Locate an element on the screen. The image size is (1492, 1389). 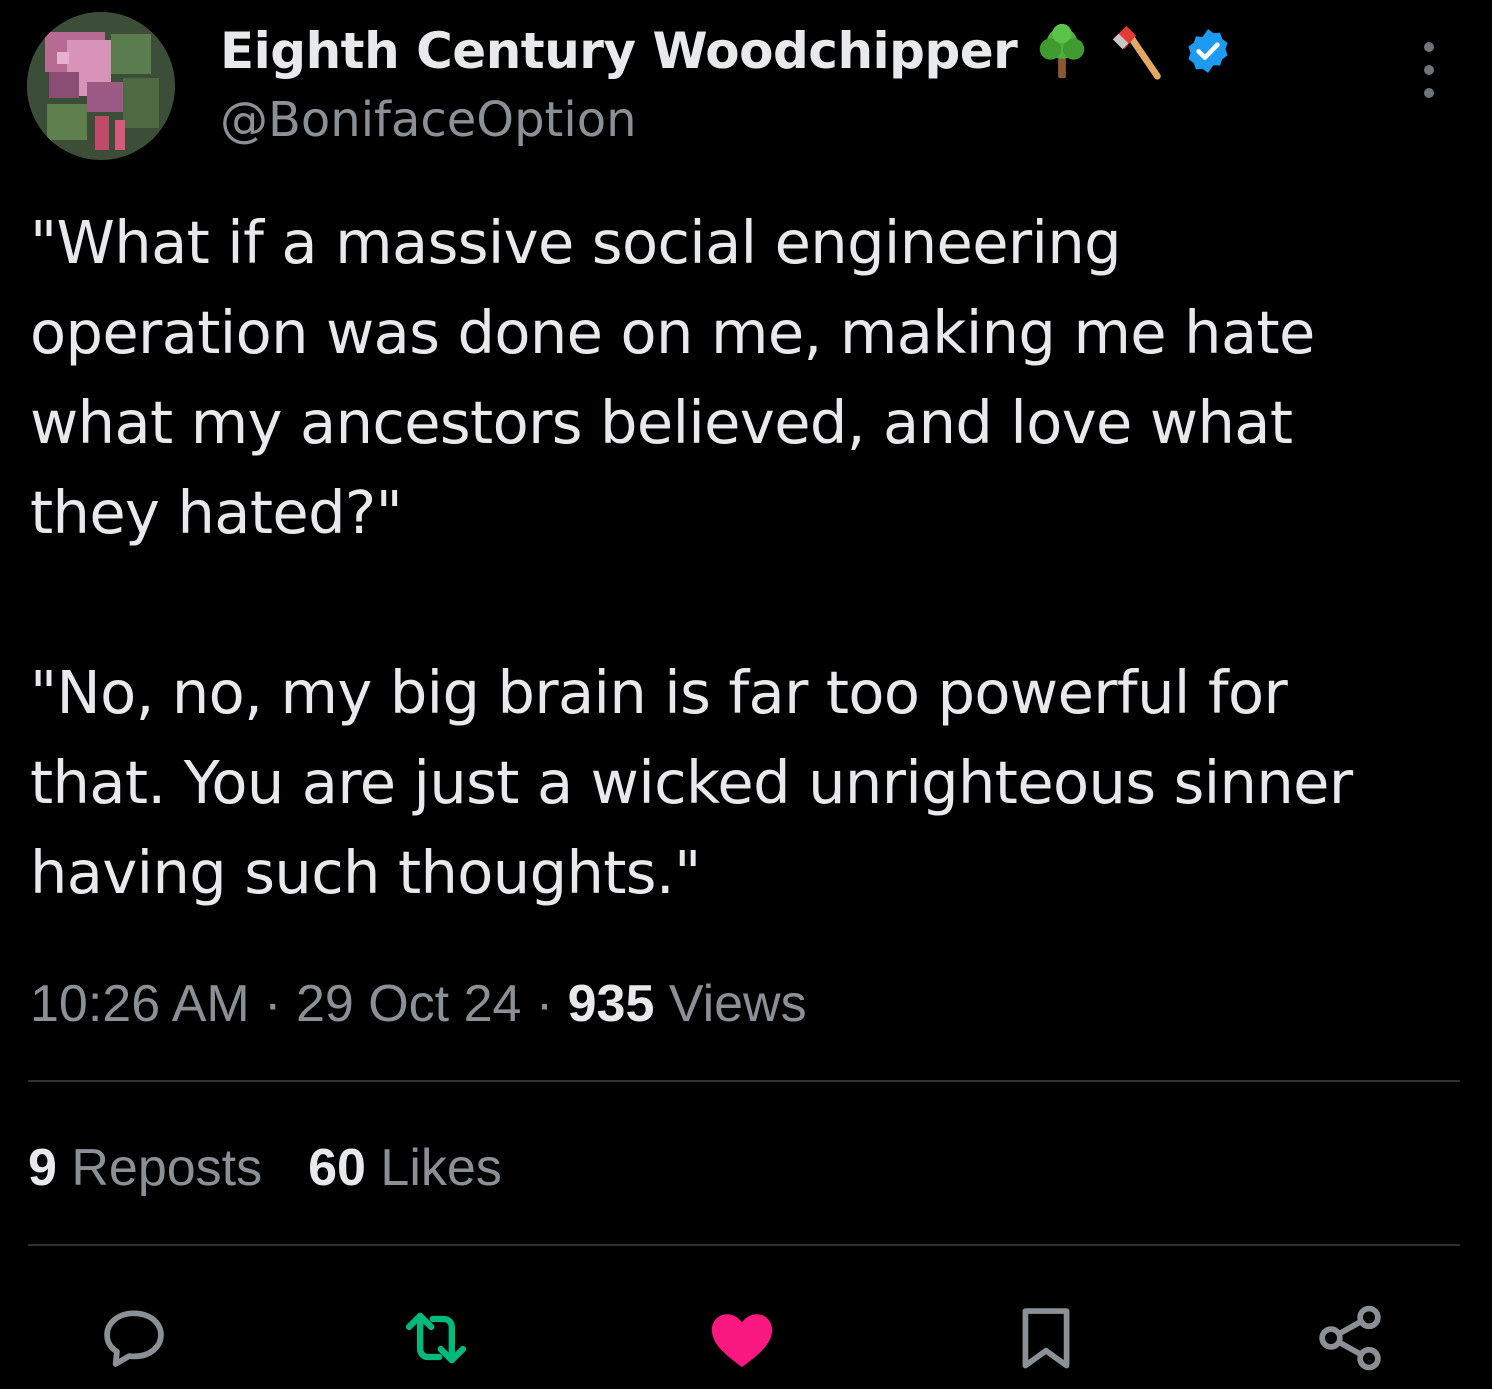
author-display-name: Eighth Century Woodchipper is located at coordinates (619, 51).